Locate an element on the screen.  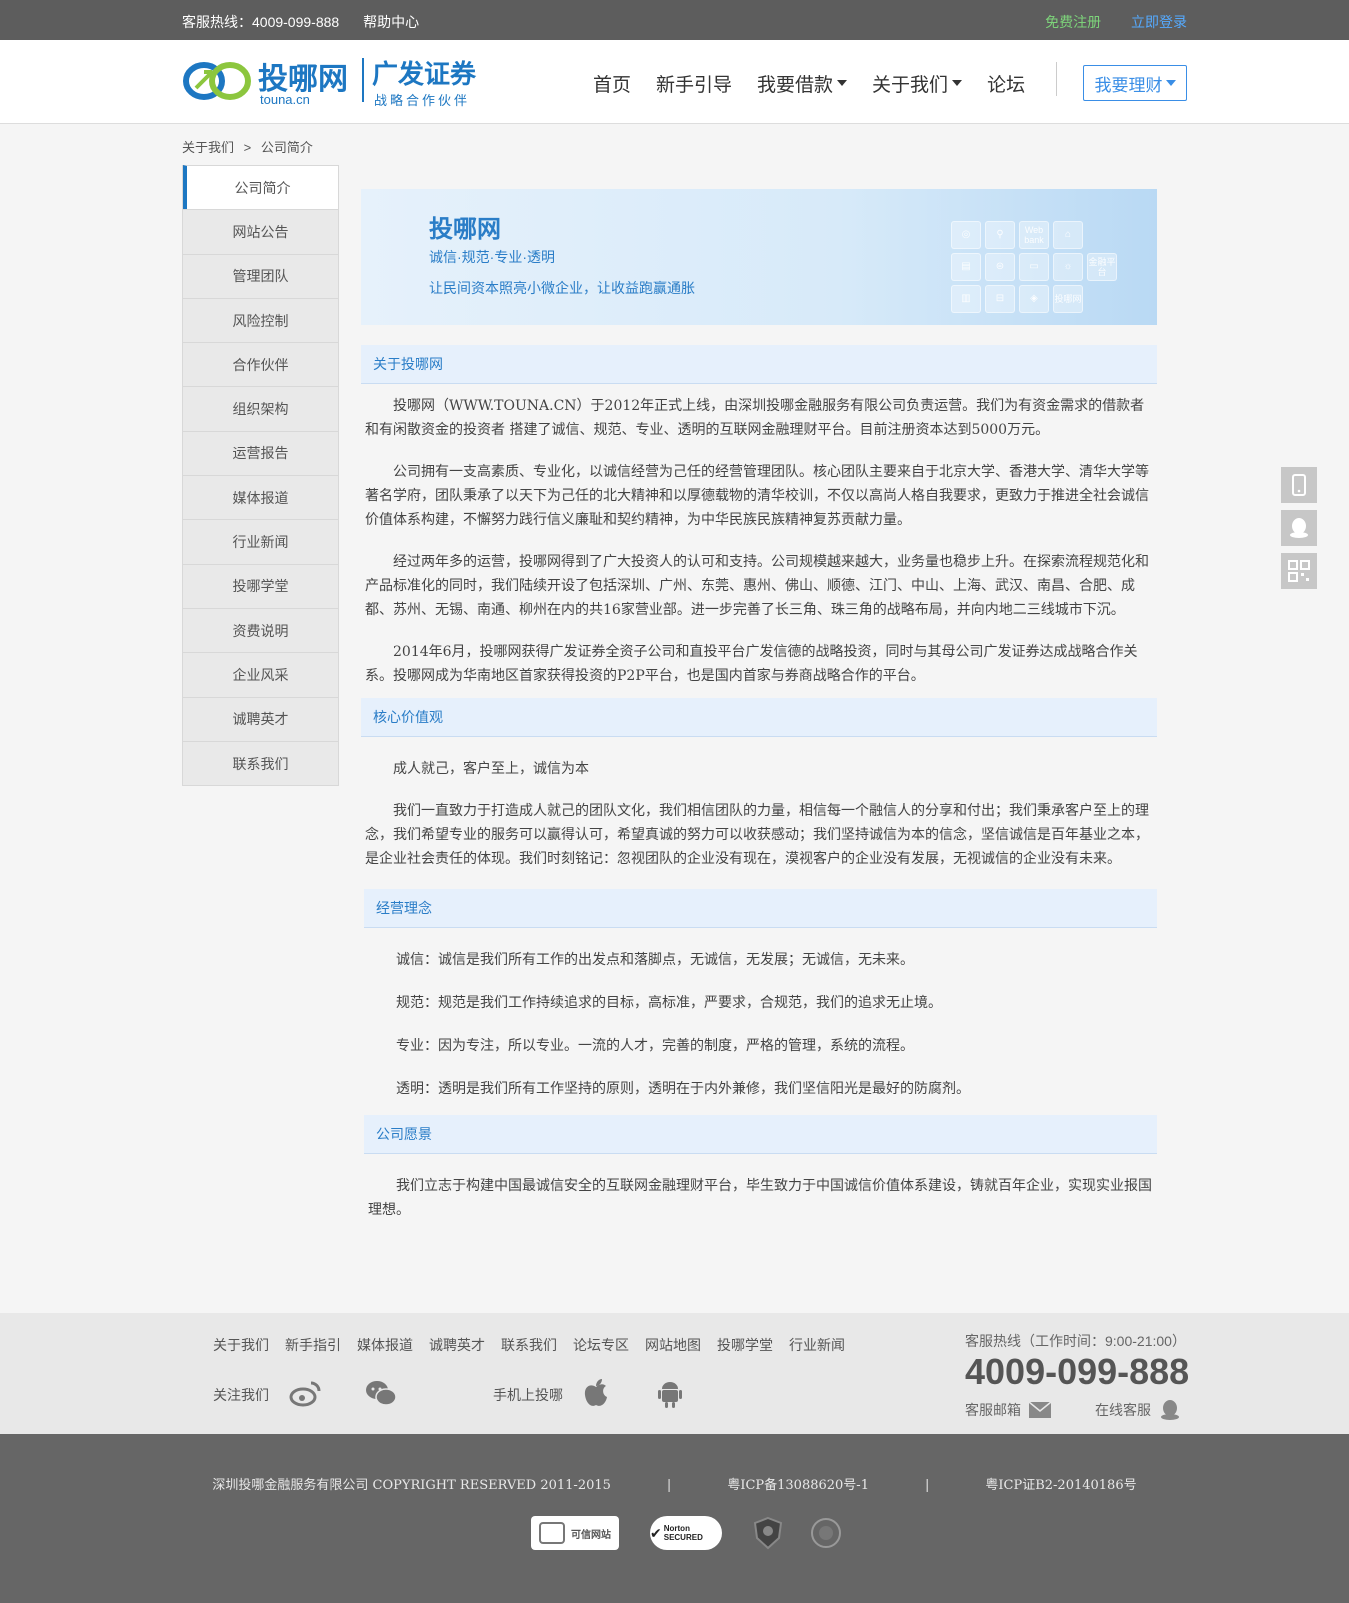
icp-license: 粤ICP证B2-20140186号 is located at coordinates (1060, 1485).